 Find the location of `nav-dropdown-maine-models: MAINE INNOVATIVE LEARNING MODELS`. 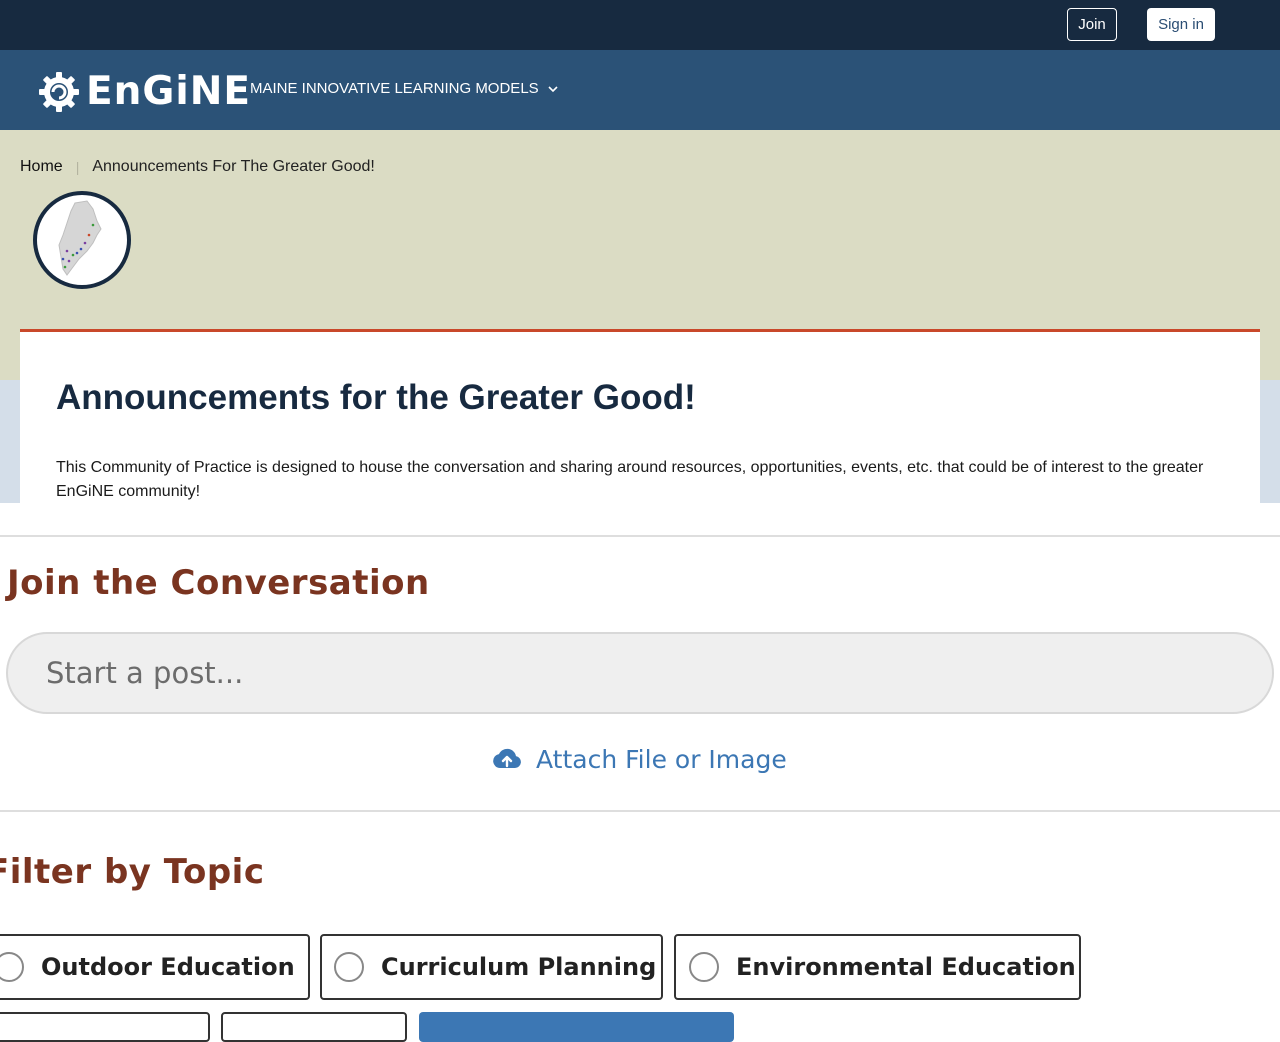

nav-dropdown-maine-models: MAINE INNOVATIVE LEARNING MODELS is located at coordinates (404, 88).